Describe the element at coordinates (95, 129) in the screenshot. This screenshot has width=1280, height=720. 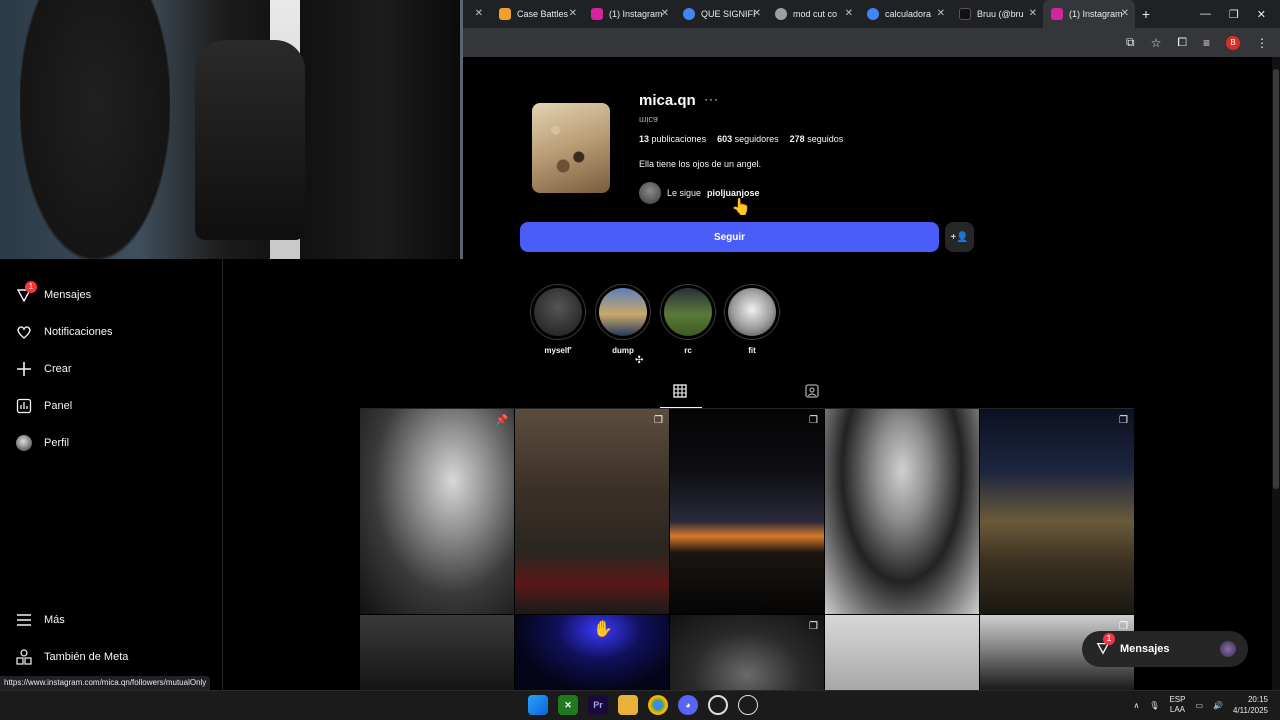
I see `webcam-person` at that location.